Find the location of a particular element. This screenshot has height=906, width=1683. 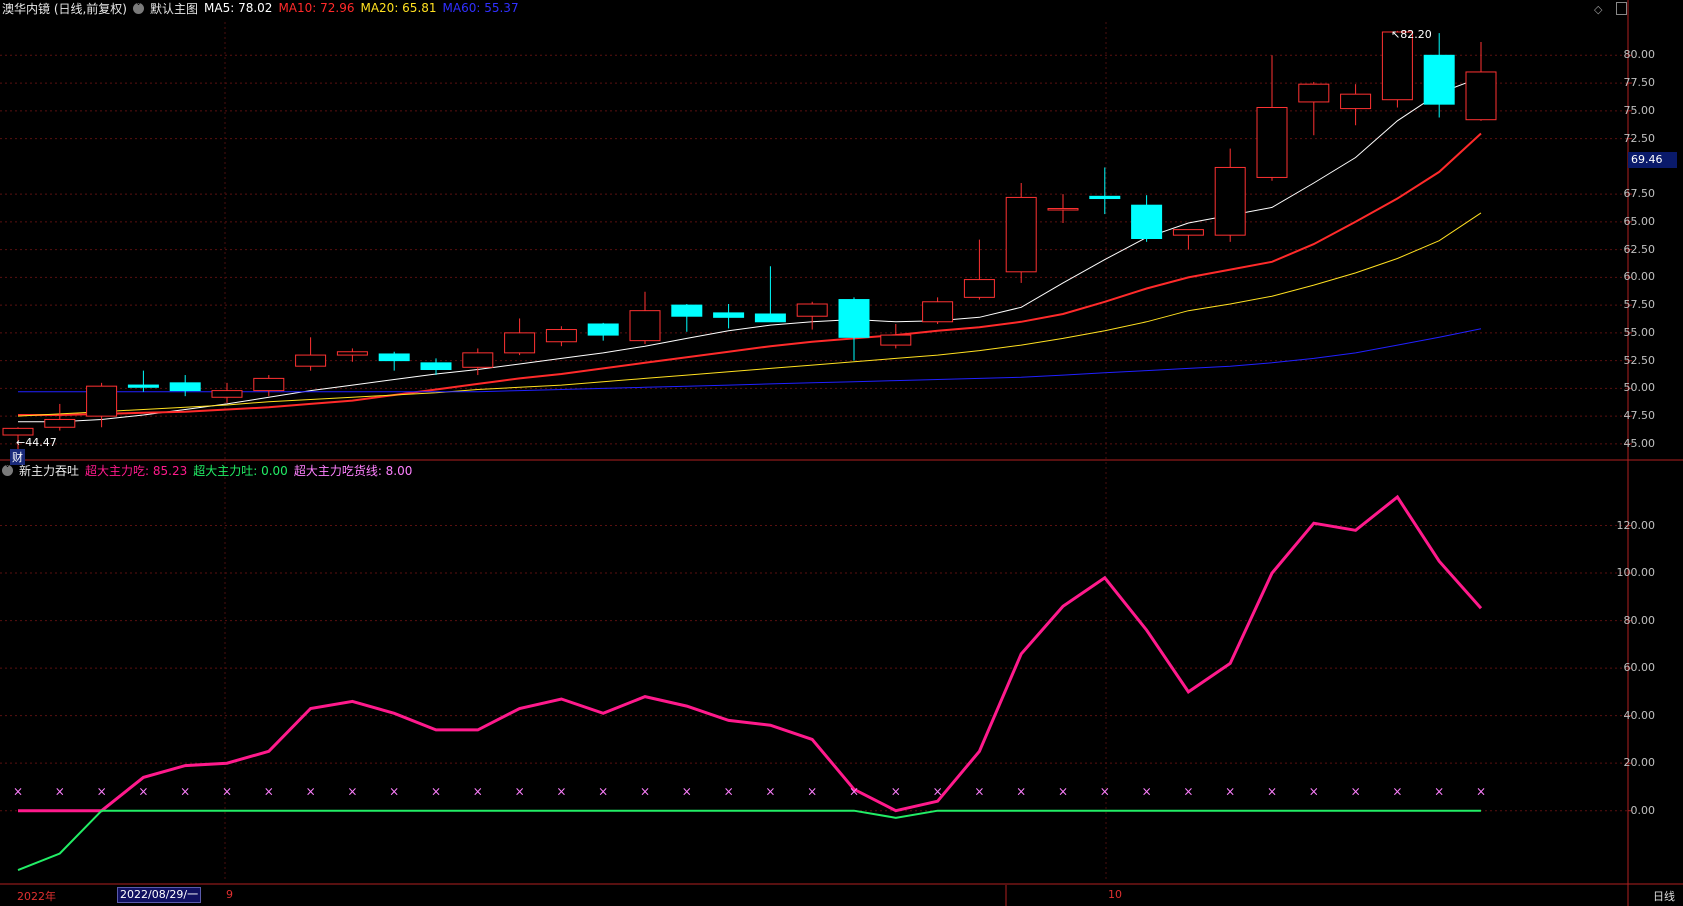

price-tick-label: 60.00 is located at coordinates (1639, 277).